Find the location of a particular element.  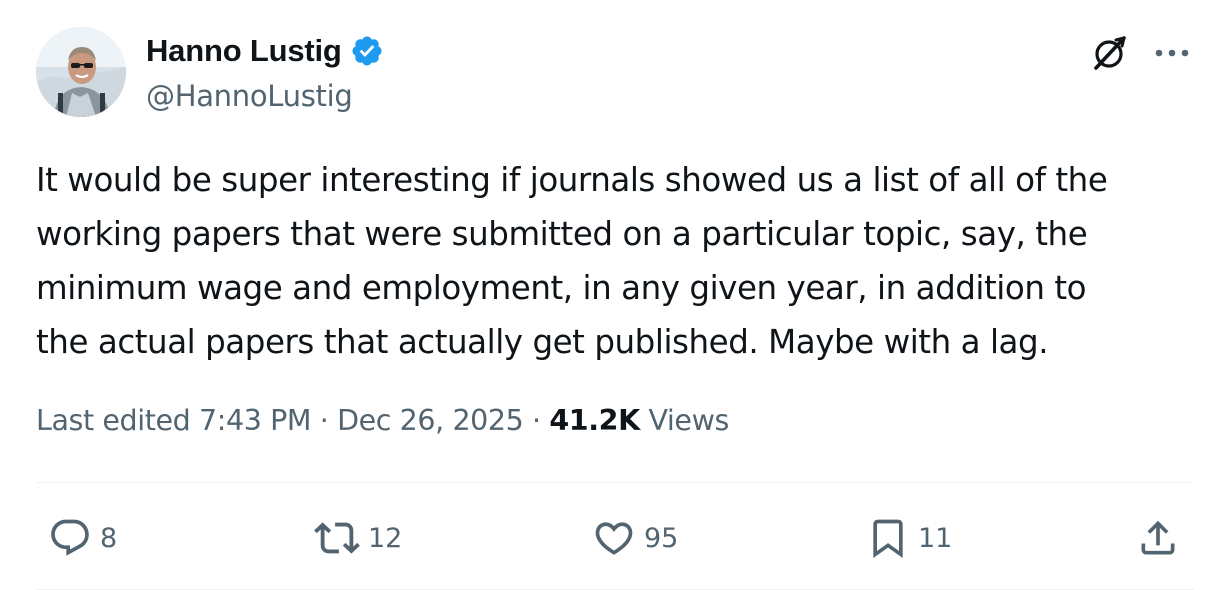

name-row: Hanno Lustig is located at coordinates (265, 51).